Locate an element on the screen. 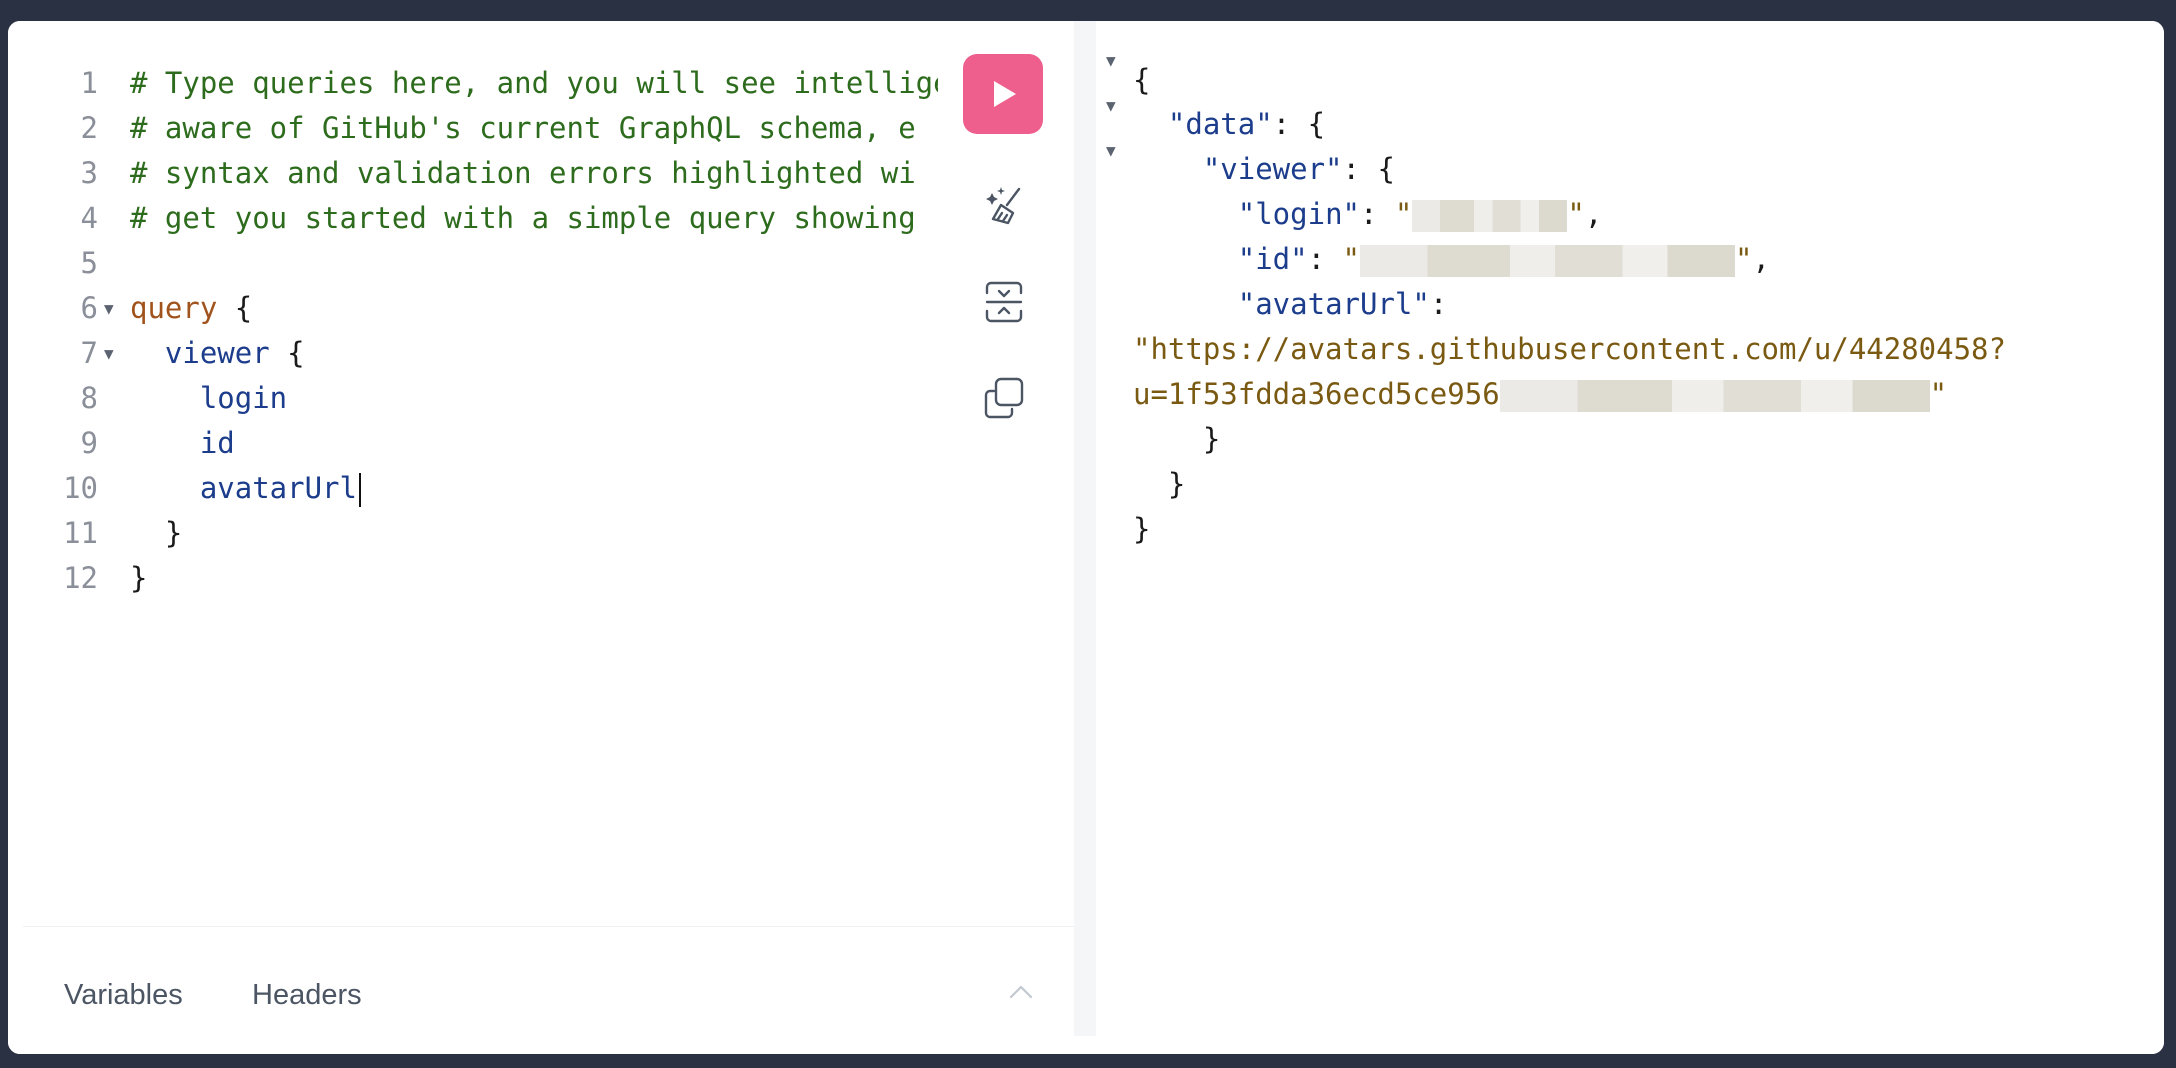 Image resolution: width=2176 pixels, height=1068 pixels. line-number: 12 is located at coordinates (80, 578).